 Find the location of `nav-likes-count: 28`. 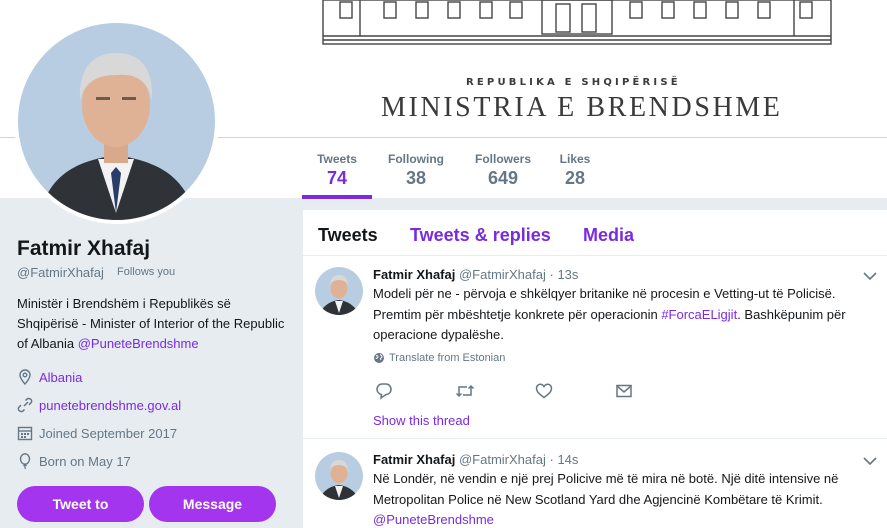

nav-likes-count: 28 is located at coordinates (575, 178).